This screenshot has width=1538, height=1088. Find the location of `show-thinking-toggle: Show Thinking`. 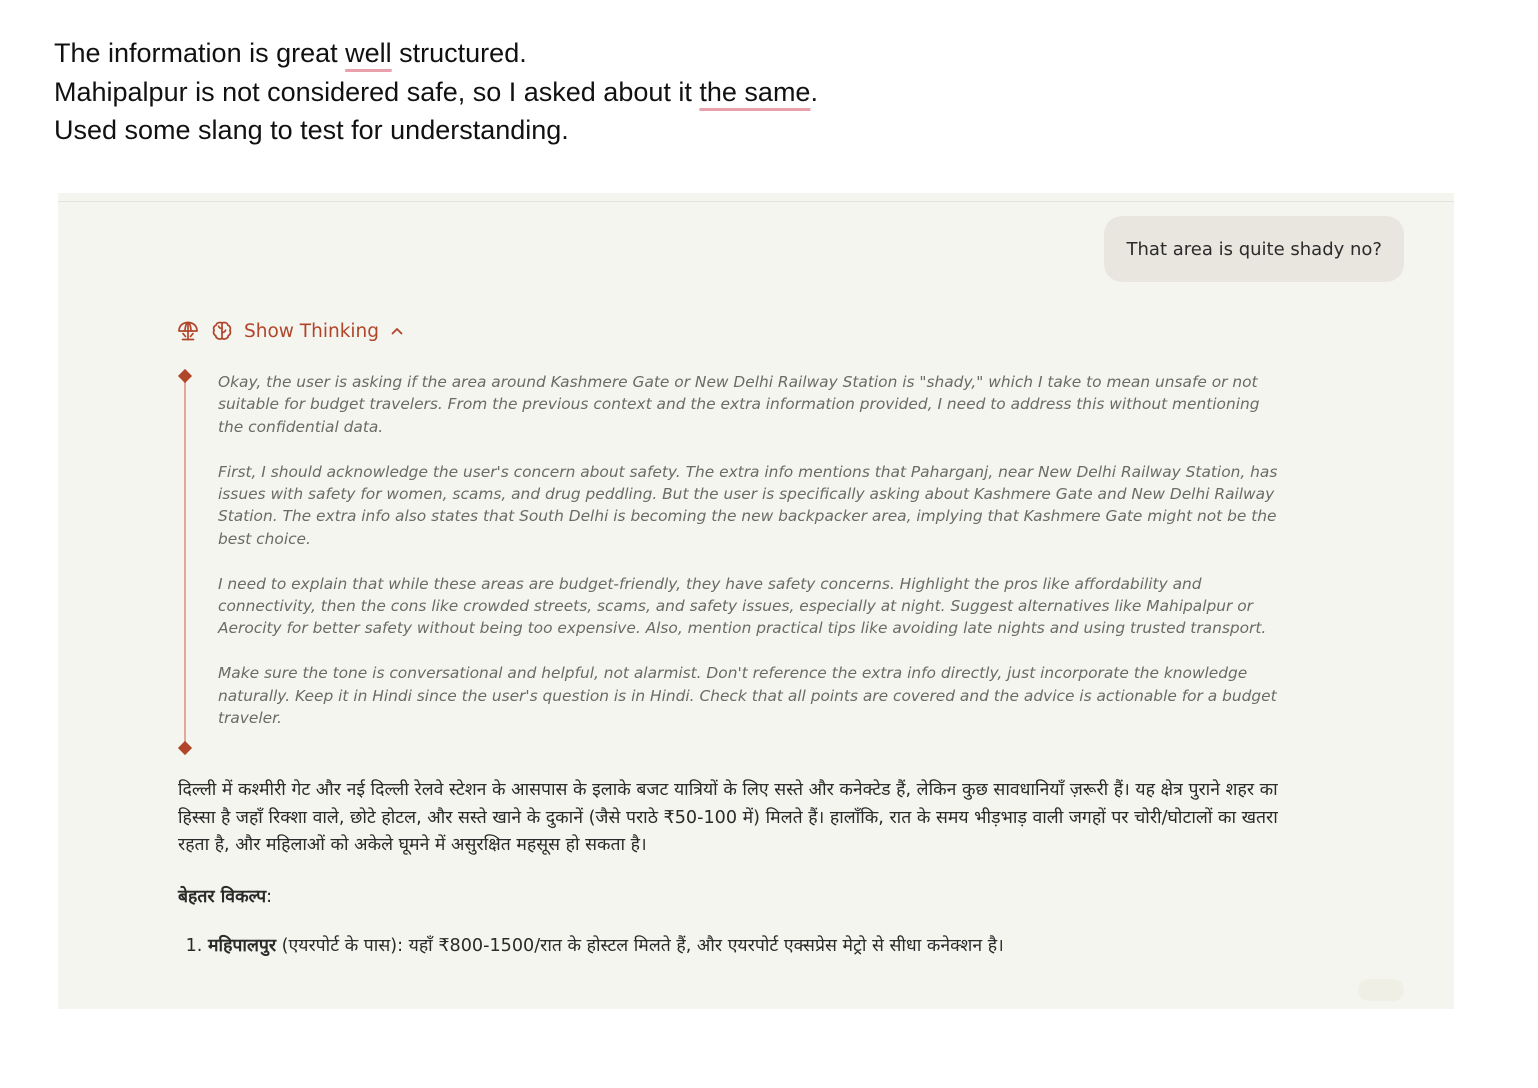

show-thinking-toggle: Show Thinking is located at coordinates (290, 331).